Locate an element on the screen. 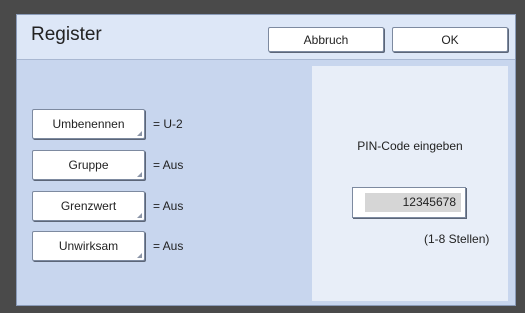  pin-label: PIN-Code eingeben is located at coordinates (410, 146).